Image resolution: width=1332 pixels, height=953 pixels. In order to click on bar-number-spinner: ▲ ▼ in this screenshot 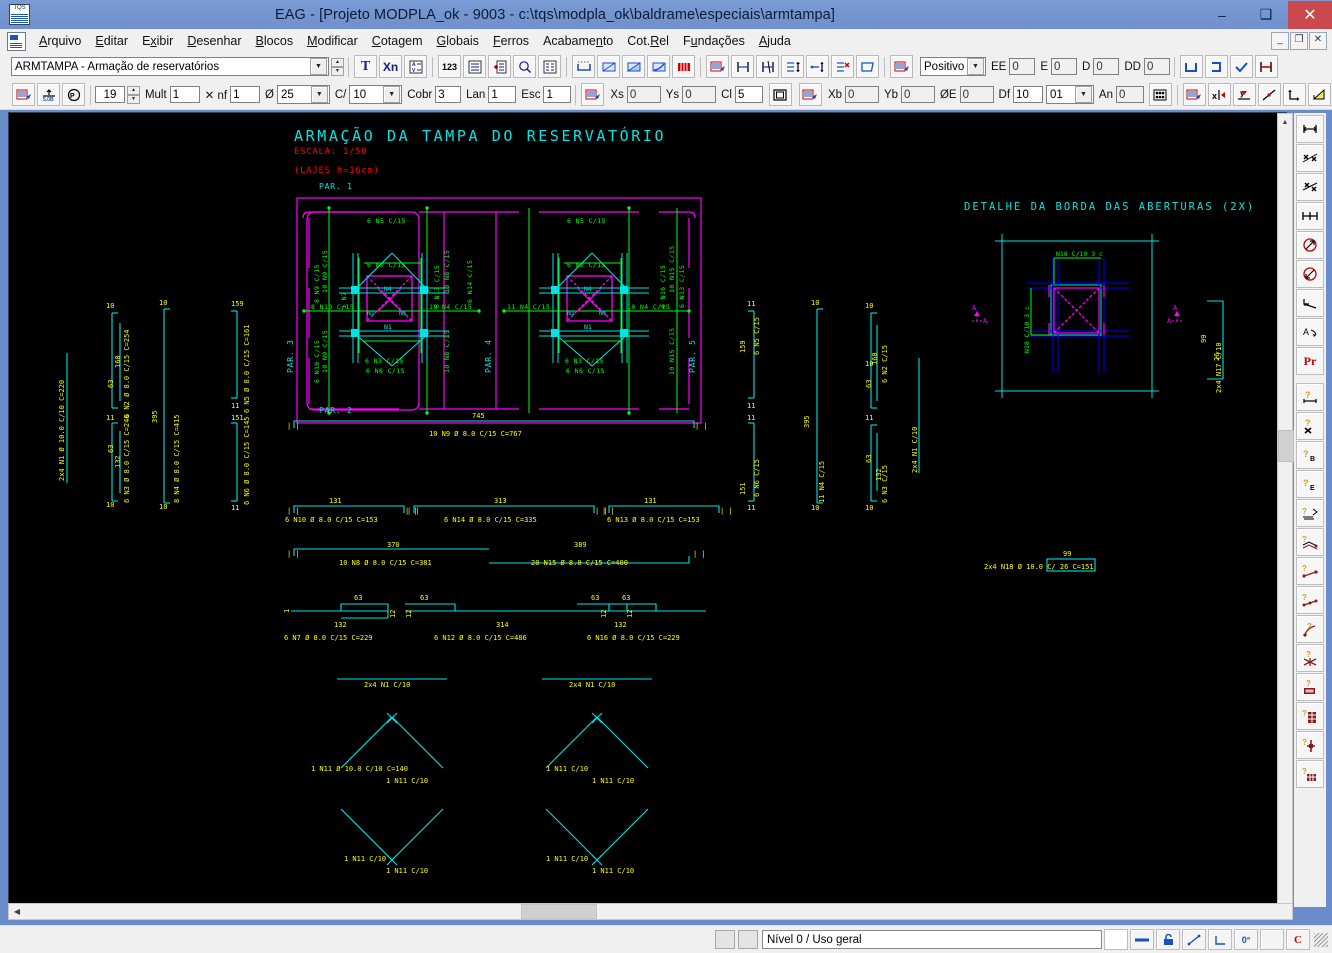, I will do `click(133, 94)`.